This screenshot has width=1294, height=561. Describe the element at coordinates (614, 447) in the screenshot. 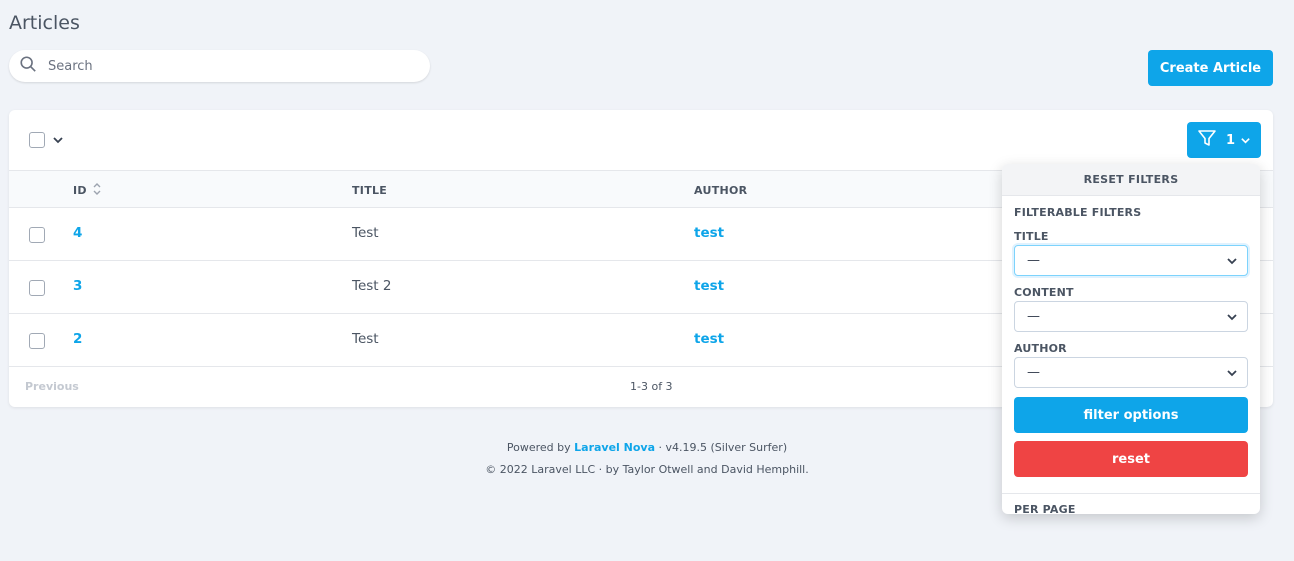

I see `laravel-nova-link: Laravel Nova` at that location.